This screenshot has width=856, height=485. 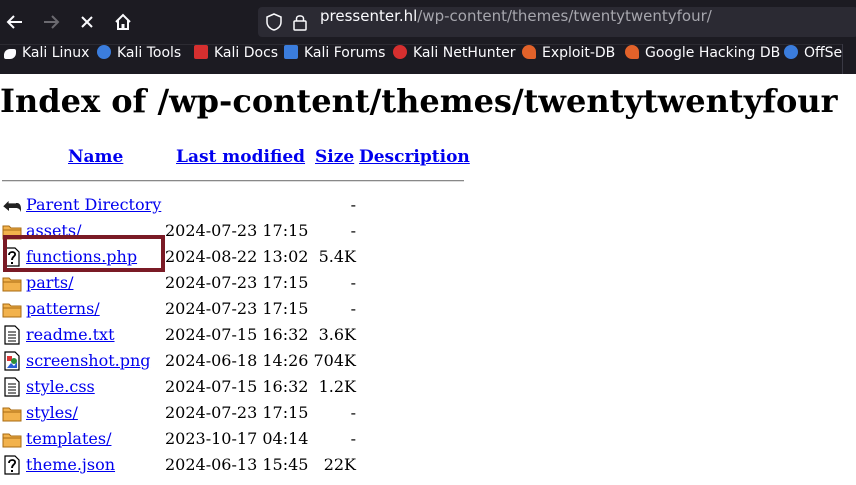 I want to click on stop-button, so click(x=87, y=22).